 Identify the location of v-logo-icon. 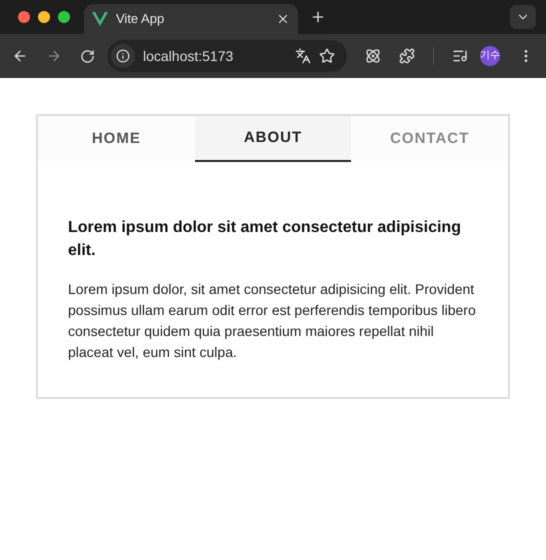
(100, 19).